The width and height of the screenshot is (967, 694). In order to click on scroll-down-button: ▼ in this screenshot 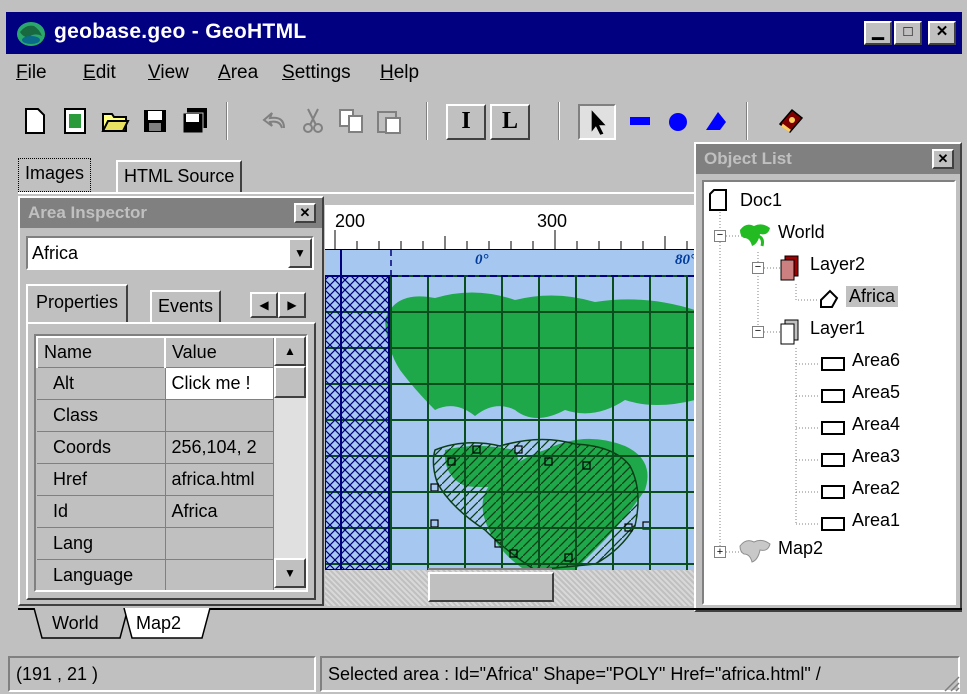, I will do `click(290, 573)`.